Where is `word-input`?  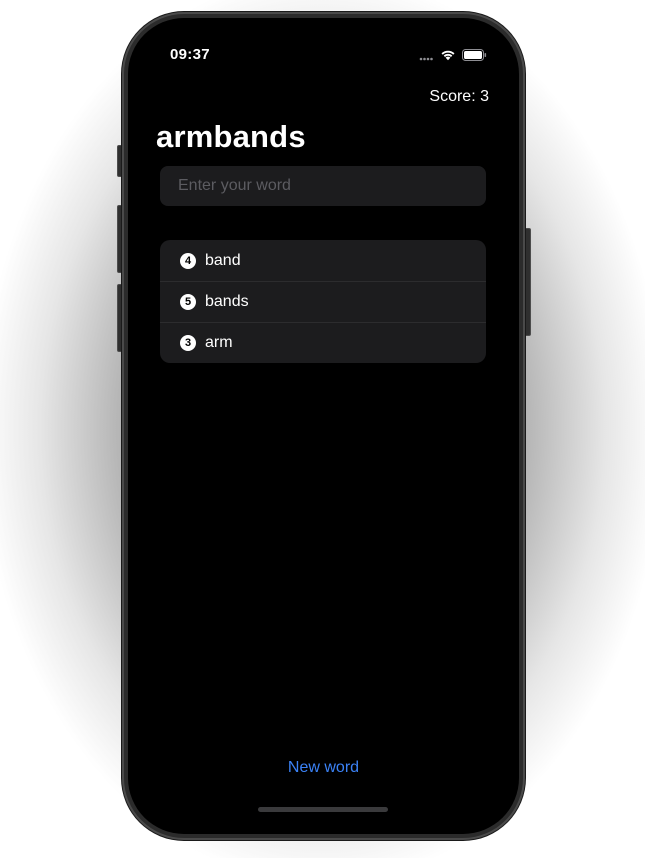
word-input is located at coordinates (323, 186).